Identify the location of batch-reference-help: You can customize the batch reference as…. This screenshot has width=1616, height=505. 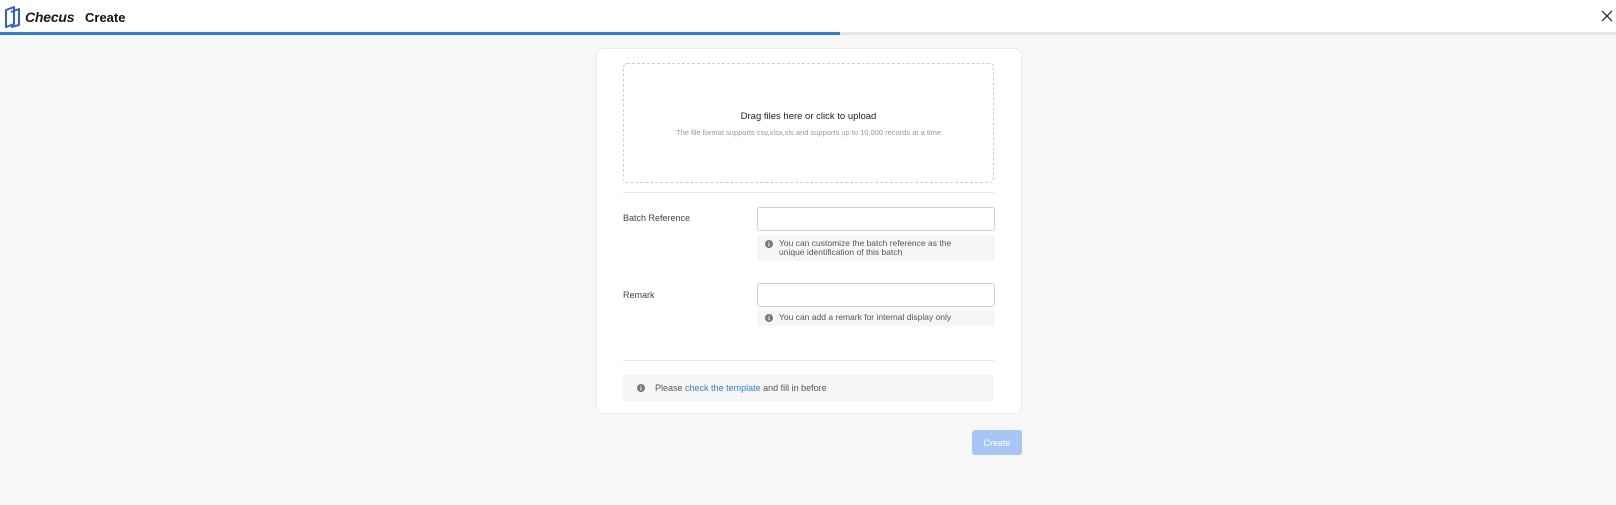
(876, 248).